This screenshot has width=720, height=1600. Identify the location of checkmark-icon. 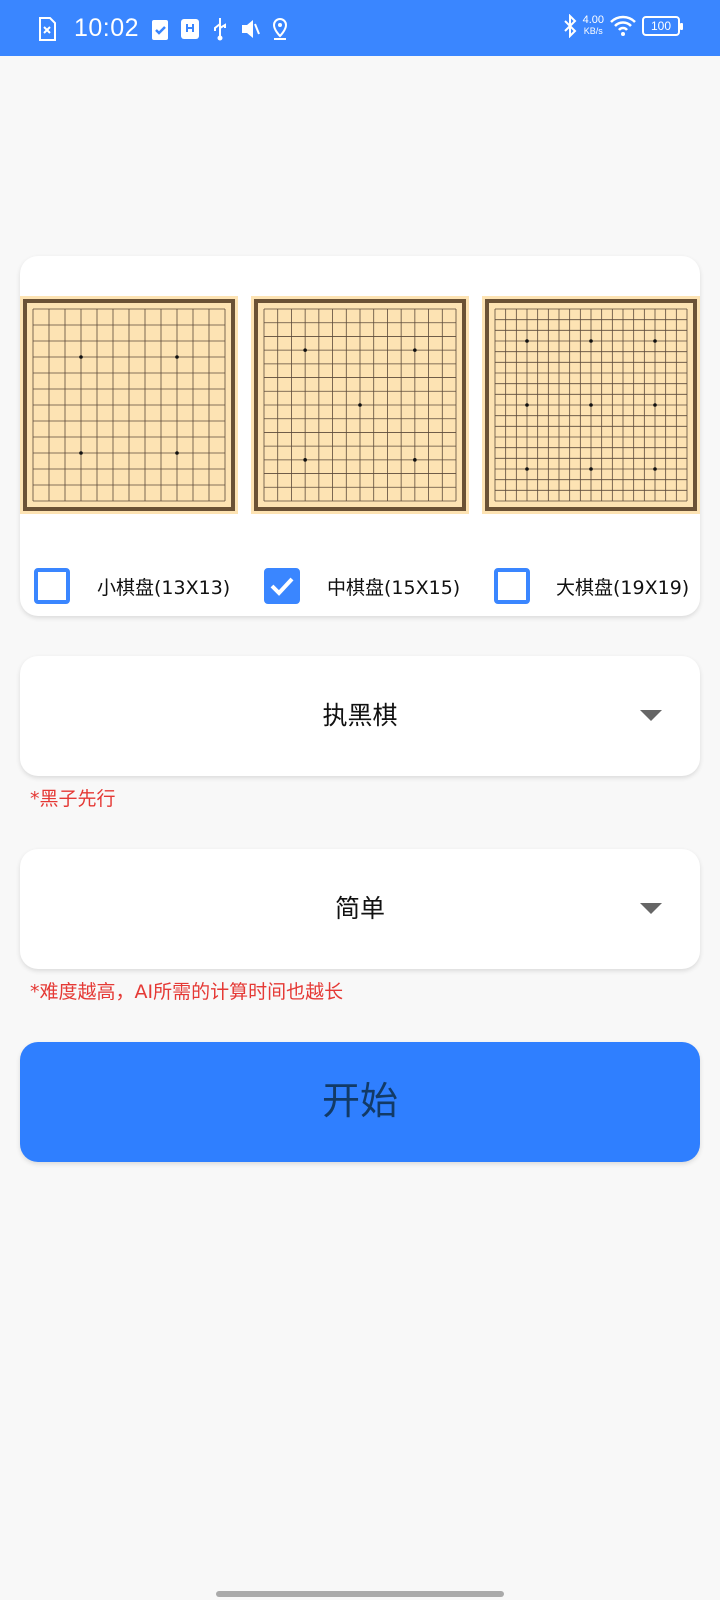
(282, 586).